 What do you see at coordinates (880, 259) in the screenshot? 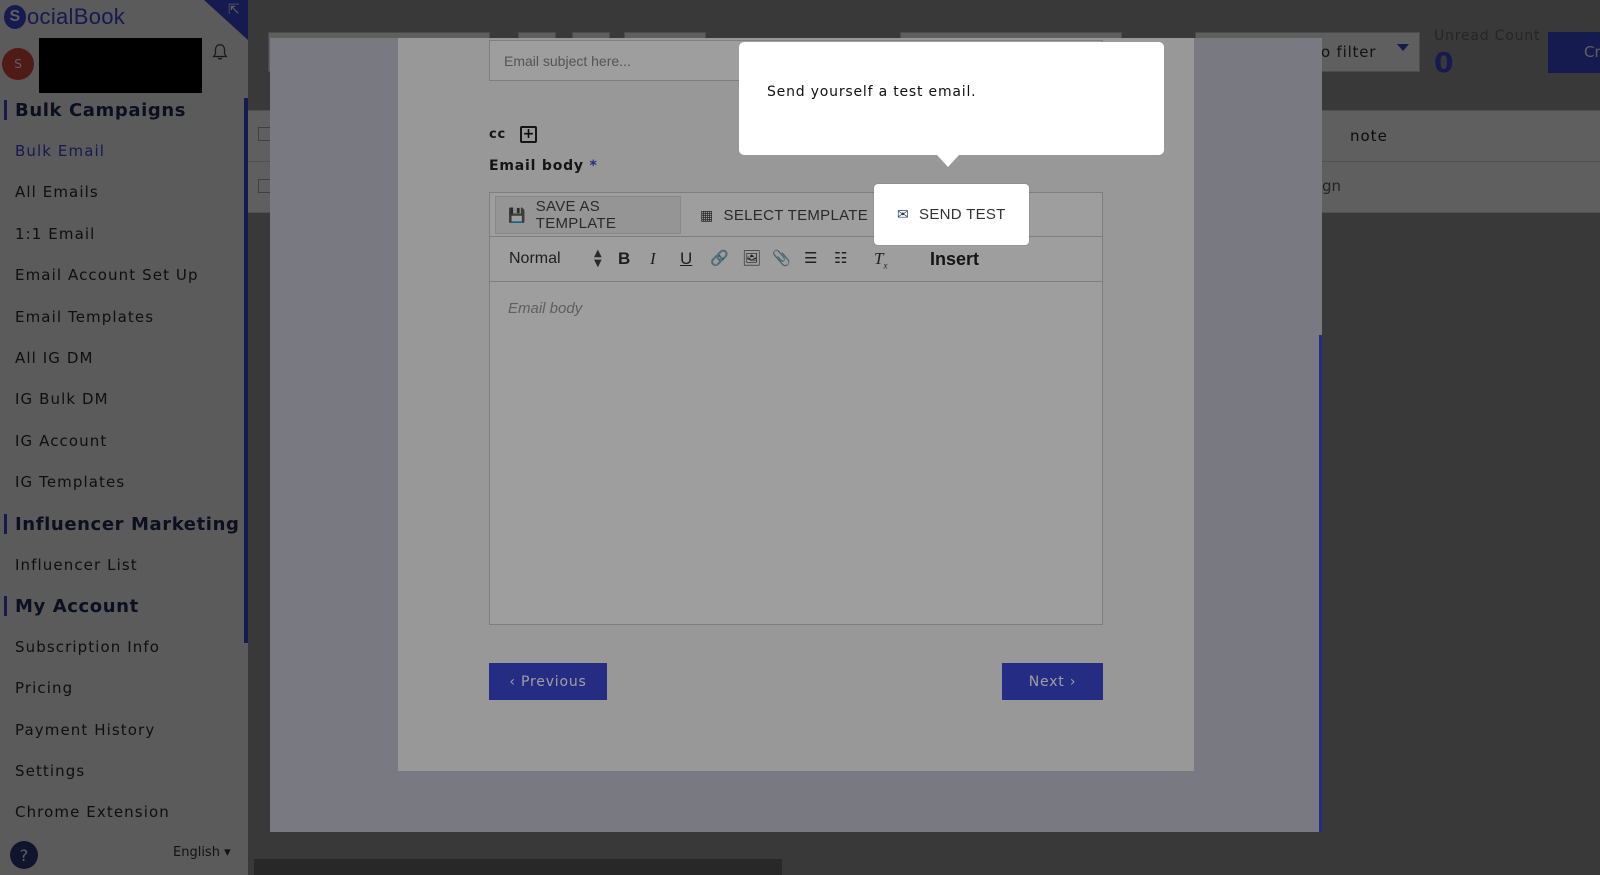
I see `clear-format-icon: Tx` at bounding box center [880, 259].